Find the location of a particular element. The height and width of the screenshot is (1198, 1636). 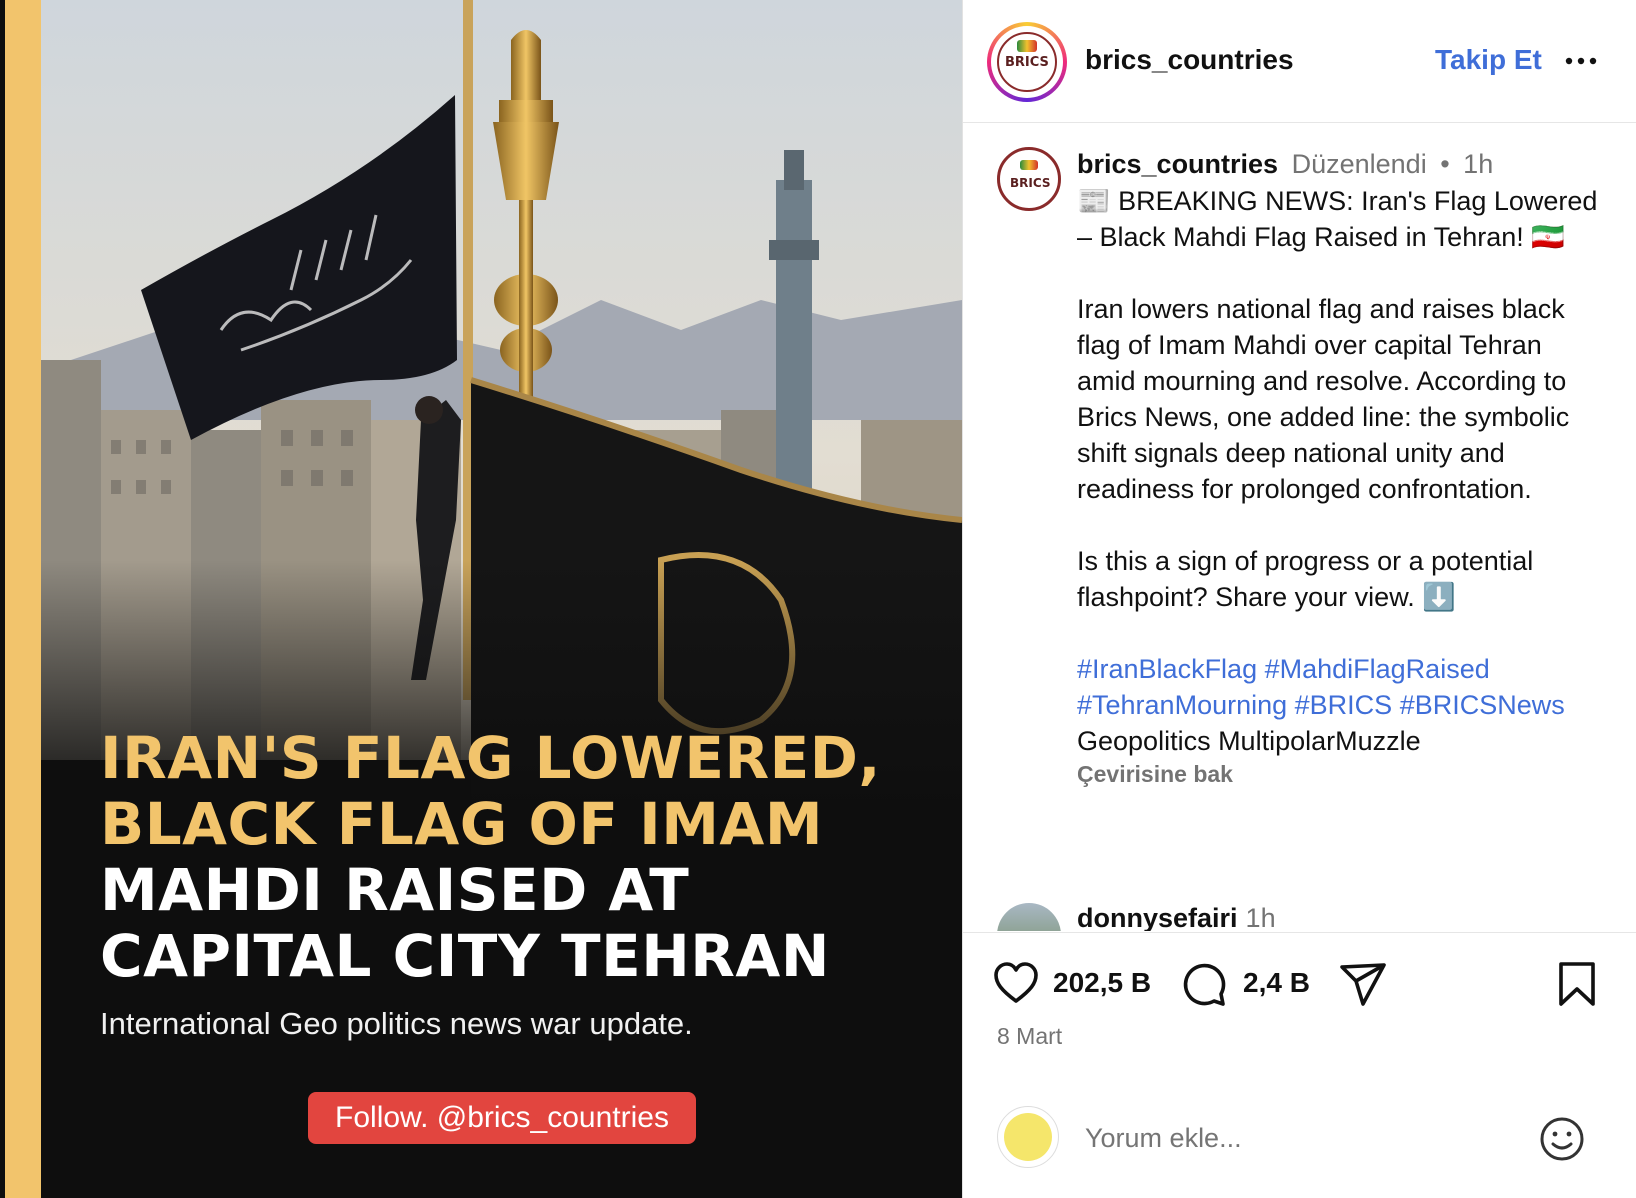

hashtag-link: #TehranMourning is located at coordinates (1182, 705).